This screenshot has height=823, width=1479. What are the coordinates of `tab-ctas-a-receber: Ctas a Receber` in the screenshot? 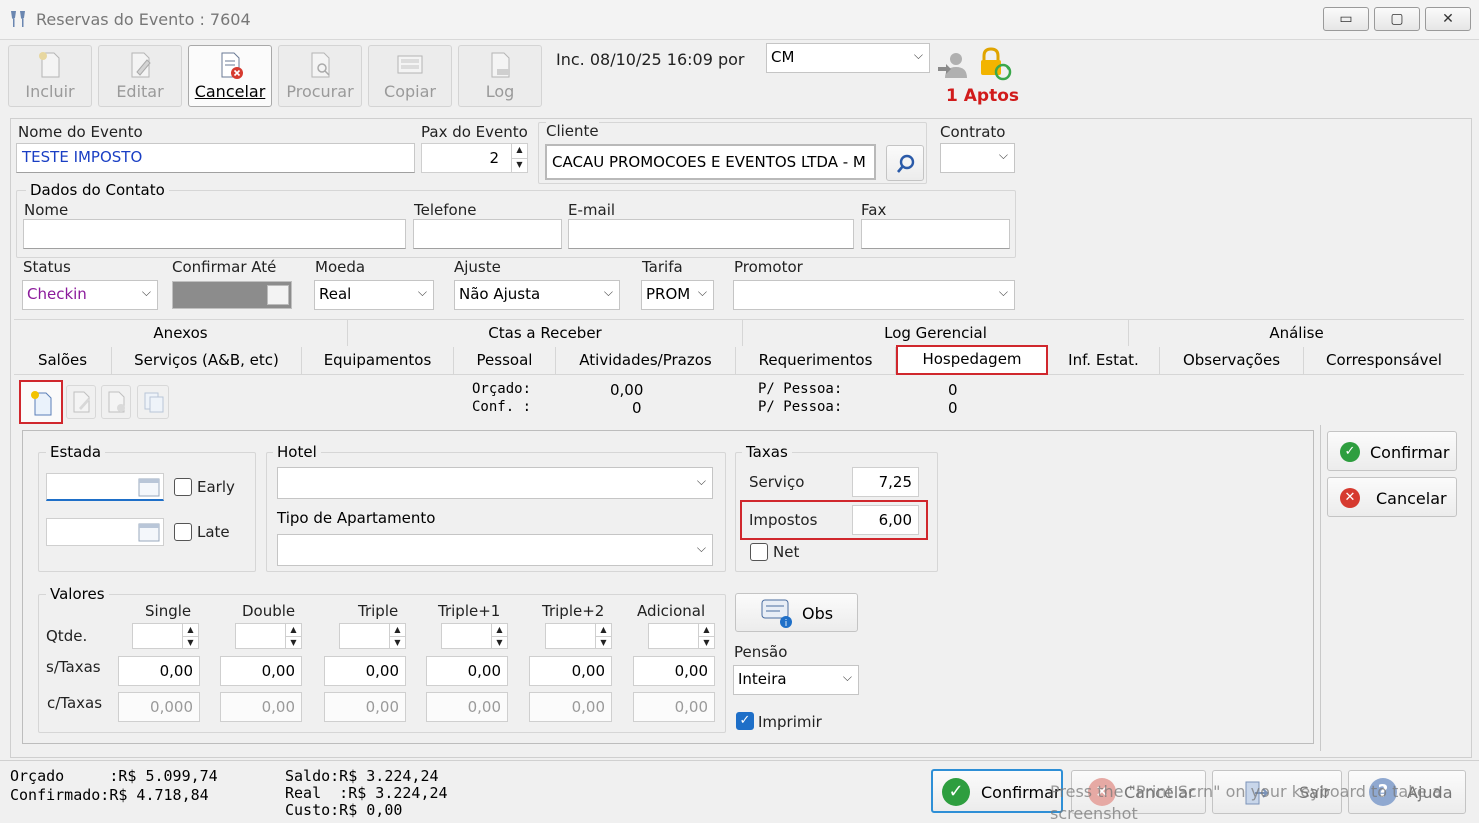 It's located at (545, 333).